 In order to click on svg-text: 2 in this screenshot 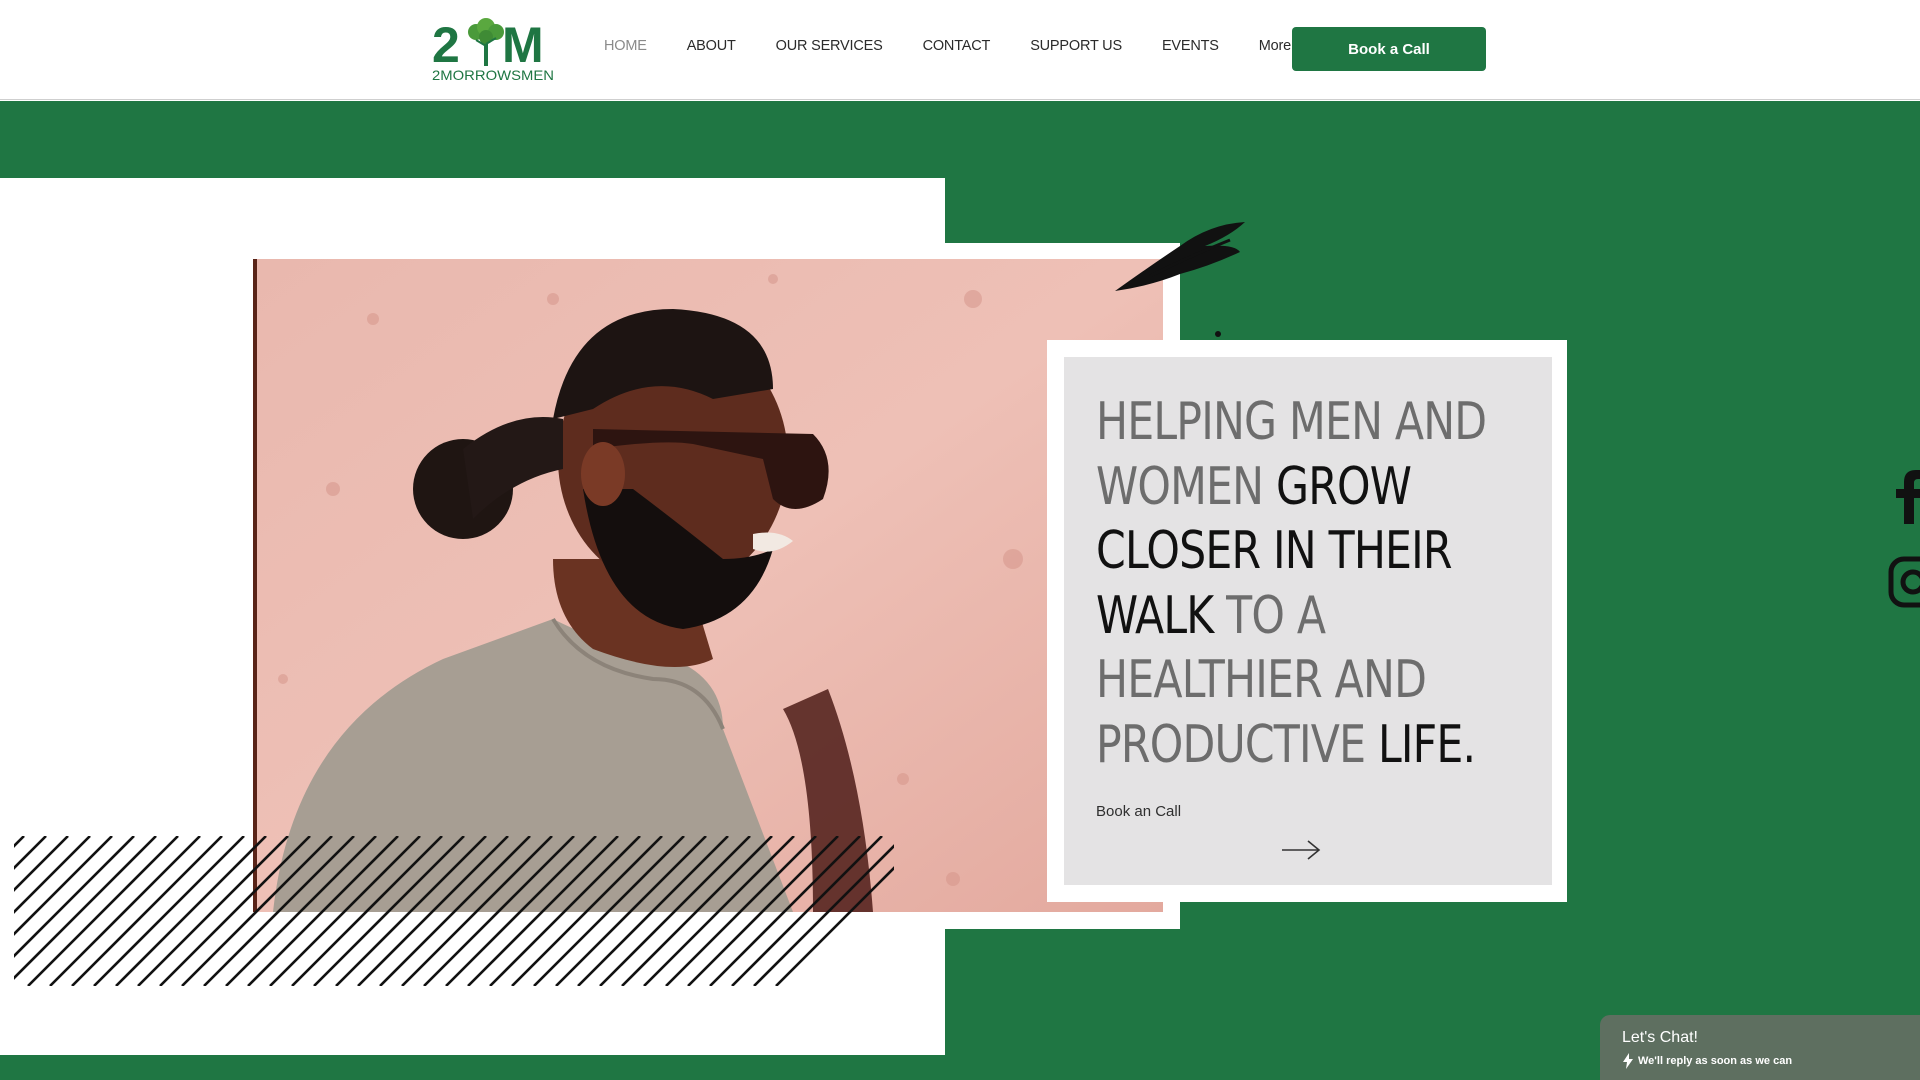, I will do `click(446, 45)`.